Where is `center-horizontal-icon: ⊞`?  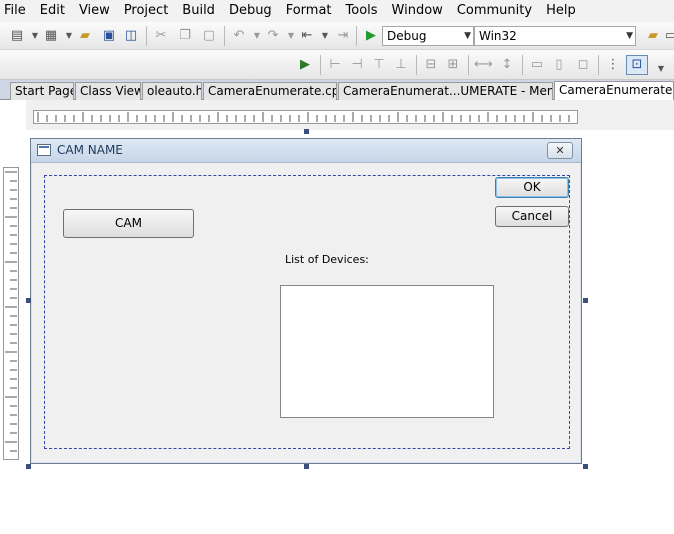 center-horizontal-icon: ⊞ is located at coordinates (453, 65).